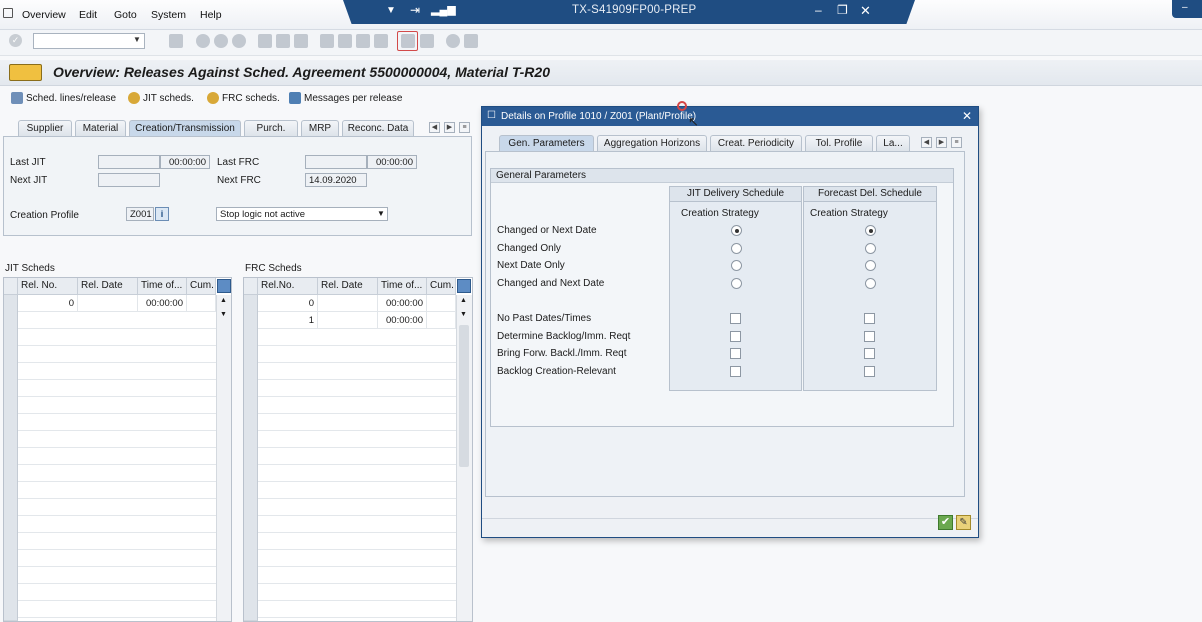 This screenshot has width=1202, height=622. Describe the element at coordinates (88, 15) in the screenshot. I see `menu-edit: Edit` at that location.